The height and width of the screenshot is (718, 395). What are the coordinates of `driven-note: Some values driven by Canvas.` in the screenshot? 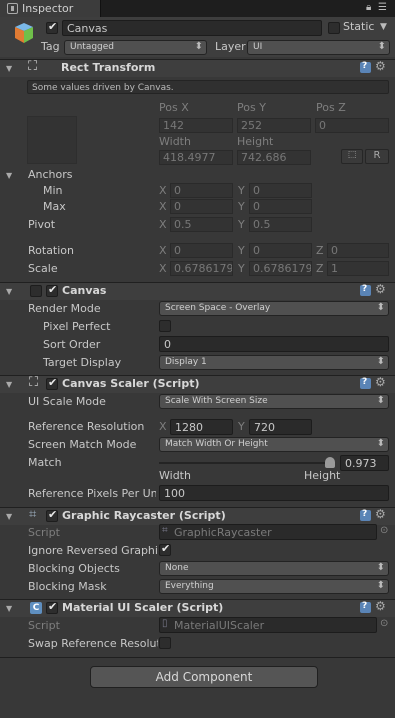 It's located at (208, 87).